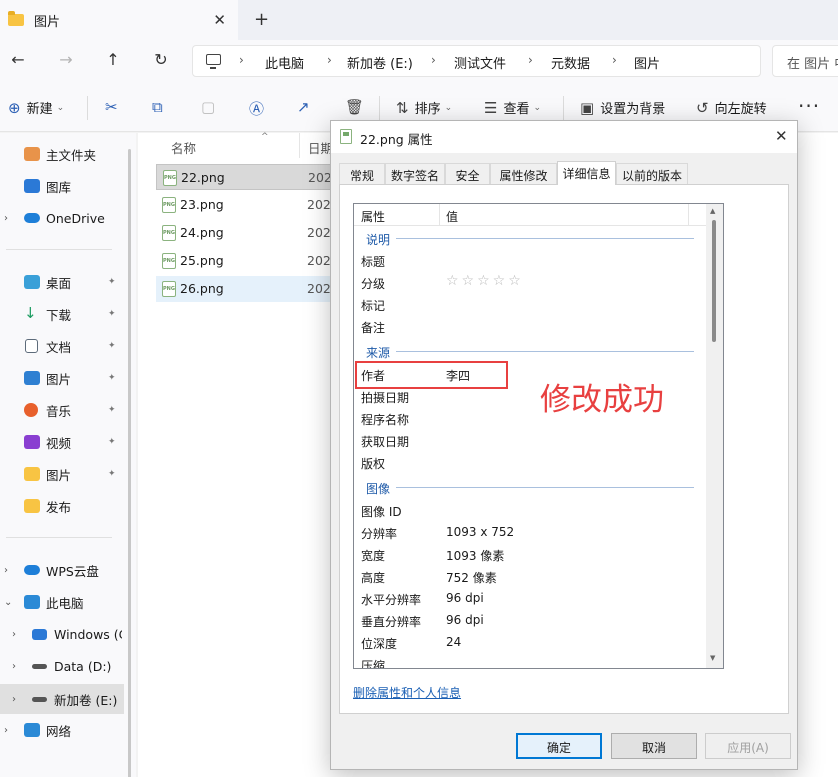 The image size is (838, 777). What do you see at coordinates (523, 174) in the screenshot?
I see `tab-attribute-changer: 属性修改` at bounding box center [523, 174].